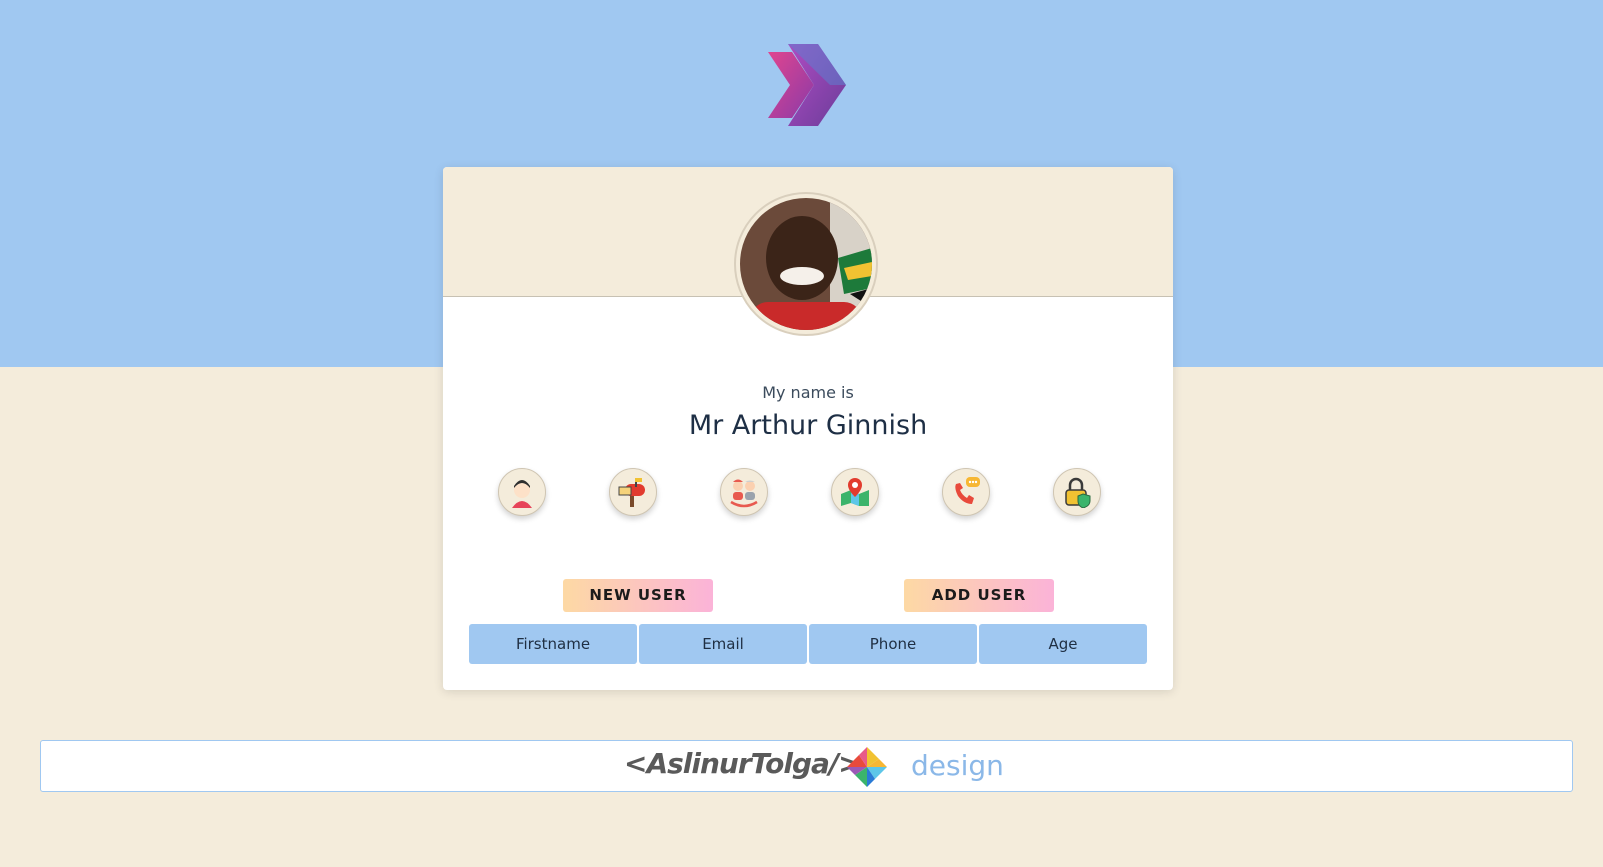 The image size is (1603, 867). Describe the element at coordinates (966, 492) in the screenshot. I see `phone-icon` at that location.